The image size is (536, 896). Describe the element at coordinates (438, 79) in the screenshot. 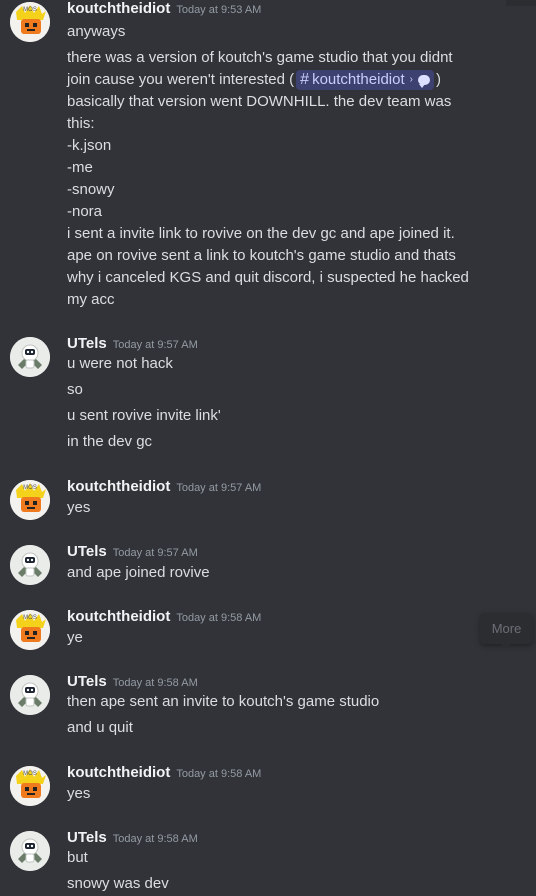

I see `message-text: )` at that location.